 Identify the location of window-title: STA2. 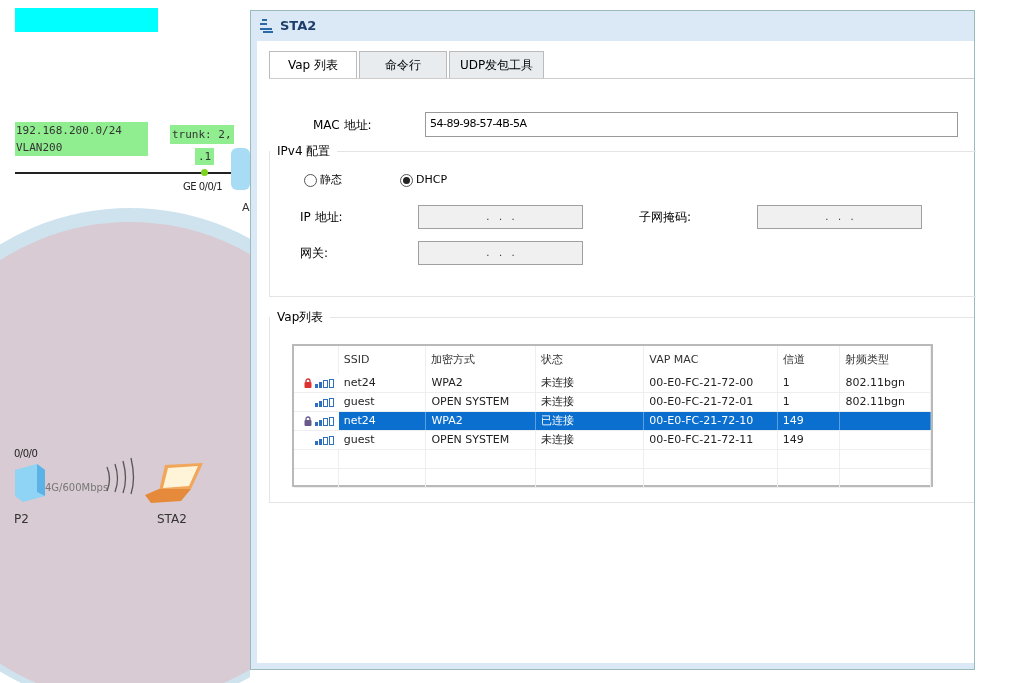
(298, 26).